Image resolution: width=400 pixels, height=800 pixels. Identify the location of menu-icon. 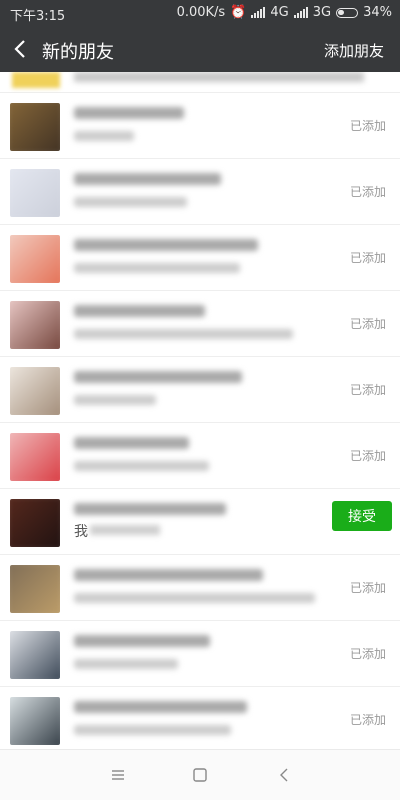
(118, 775).